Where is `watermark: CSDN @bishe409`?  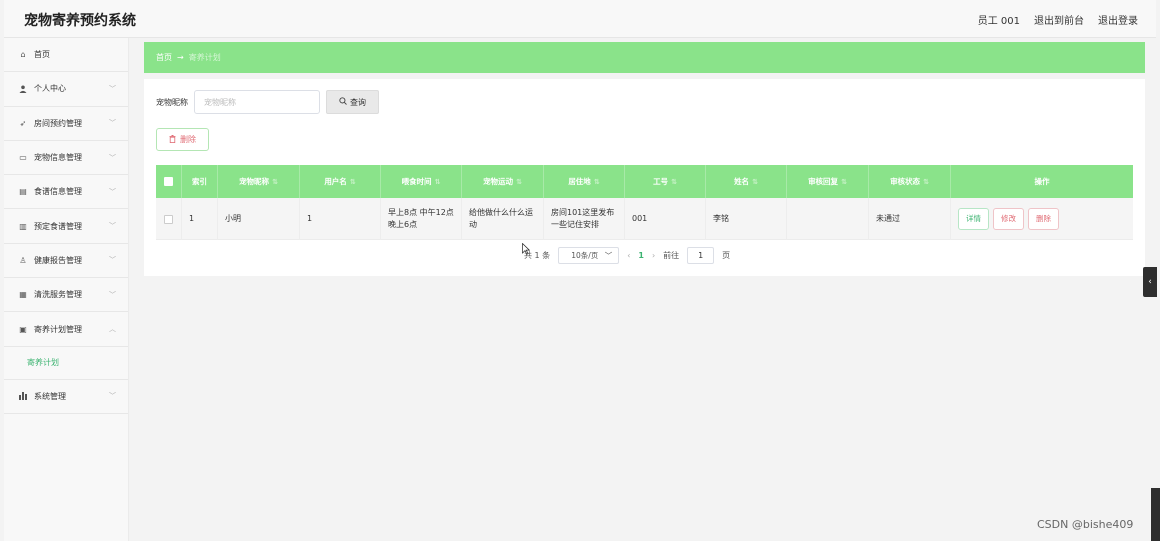 watermark: CSDN @bishe409 is located at coordinates (1085, 524).